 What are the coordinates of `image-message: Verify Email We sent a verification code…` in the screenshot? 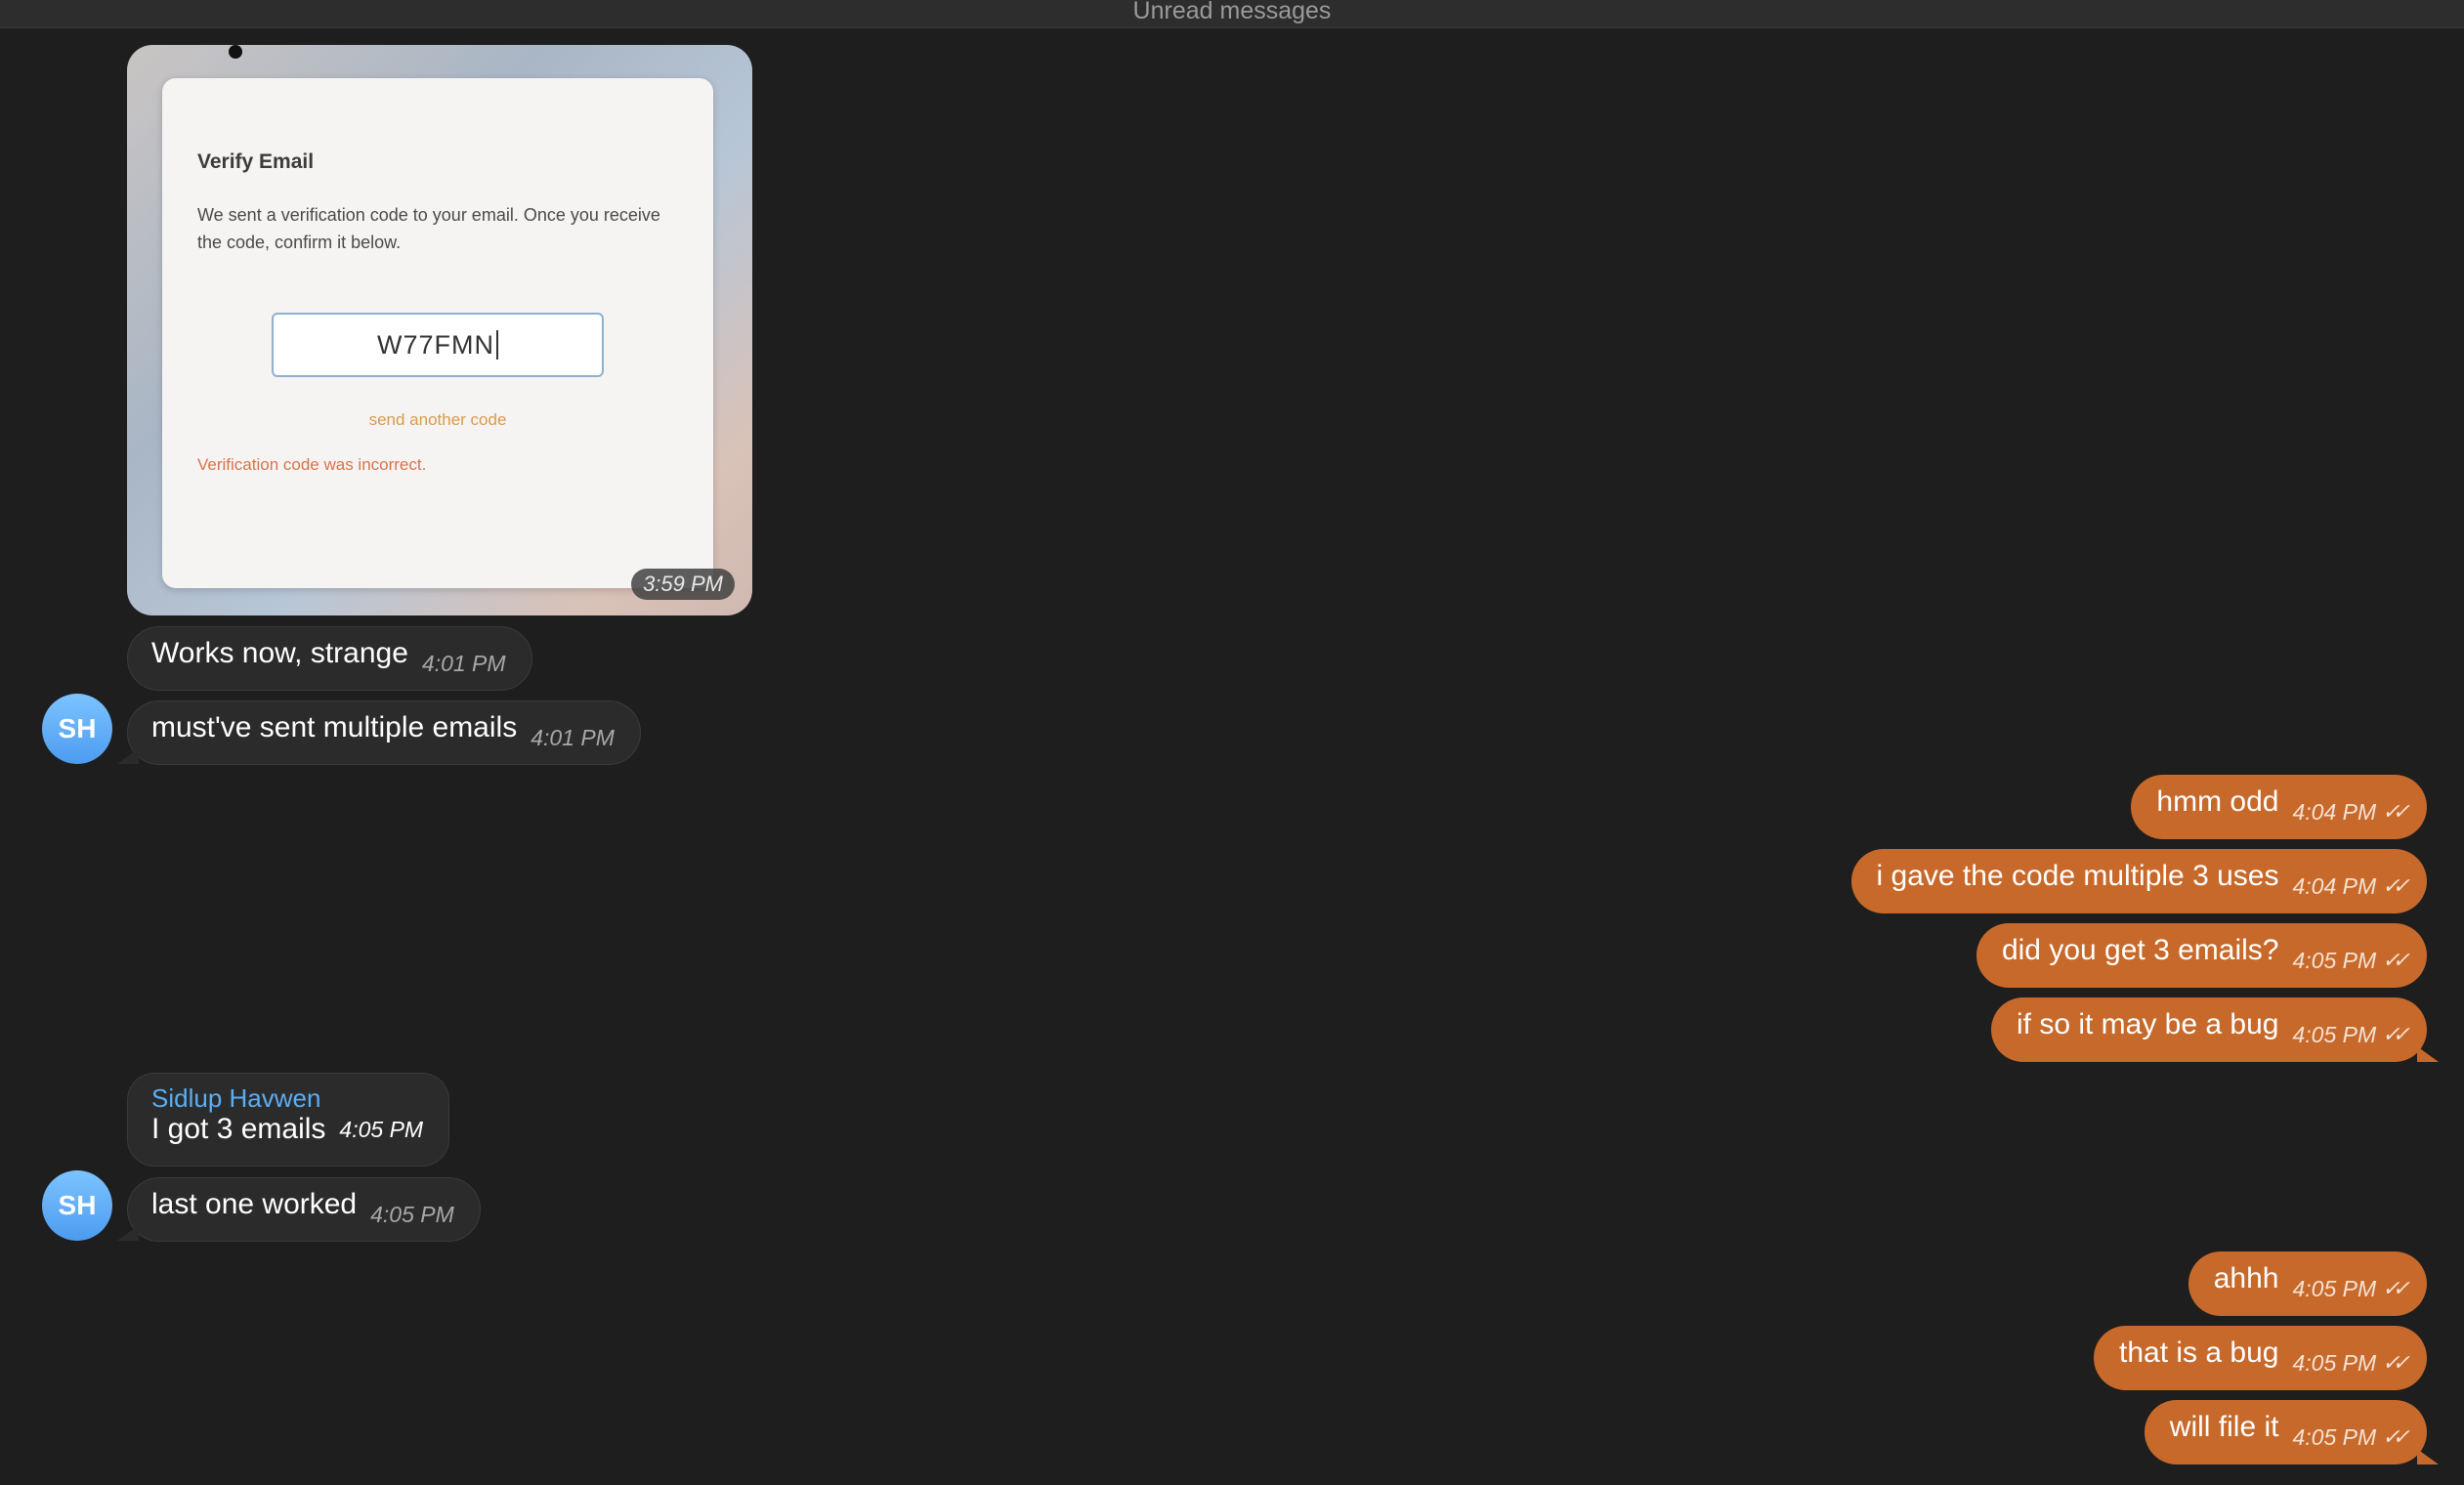 It's located at (439, 330).